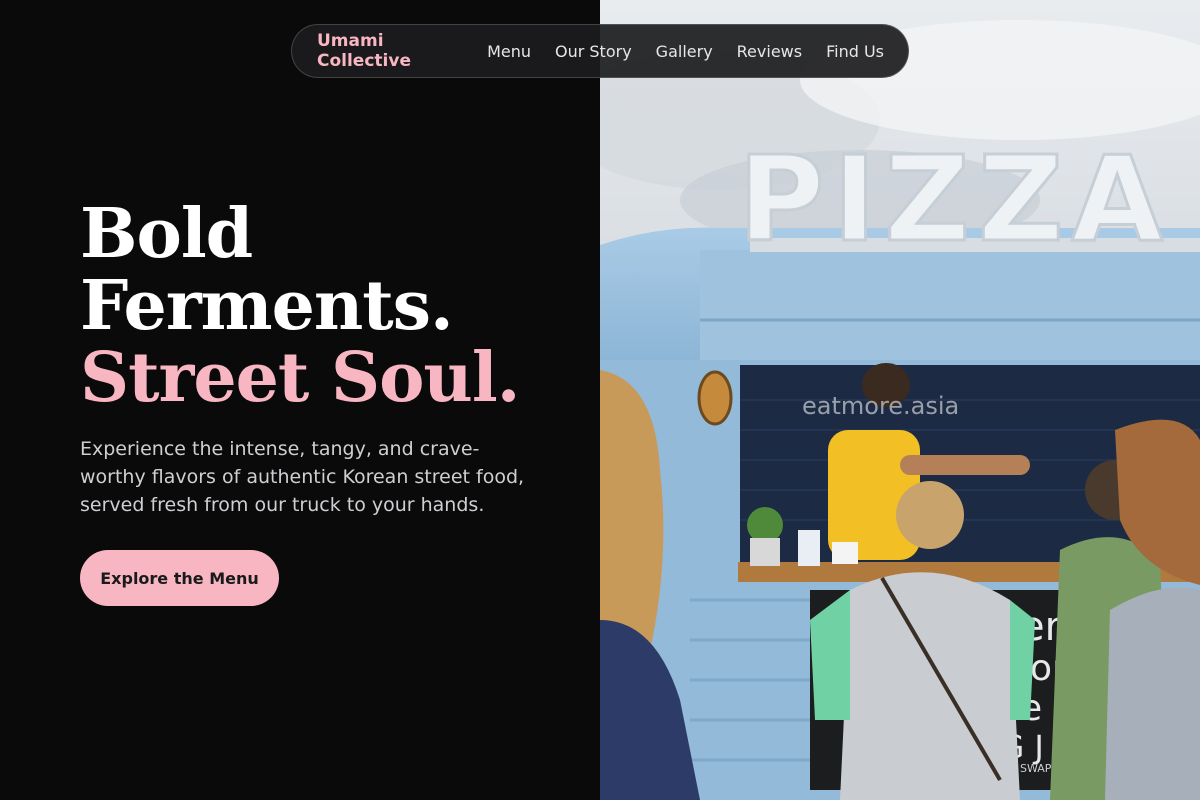 This screenshot has width=1200, height=800. I want to click on nav-link-our-story: Our Story, so click(593, 51).